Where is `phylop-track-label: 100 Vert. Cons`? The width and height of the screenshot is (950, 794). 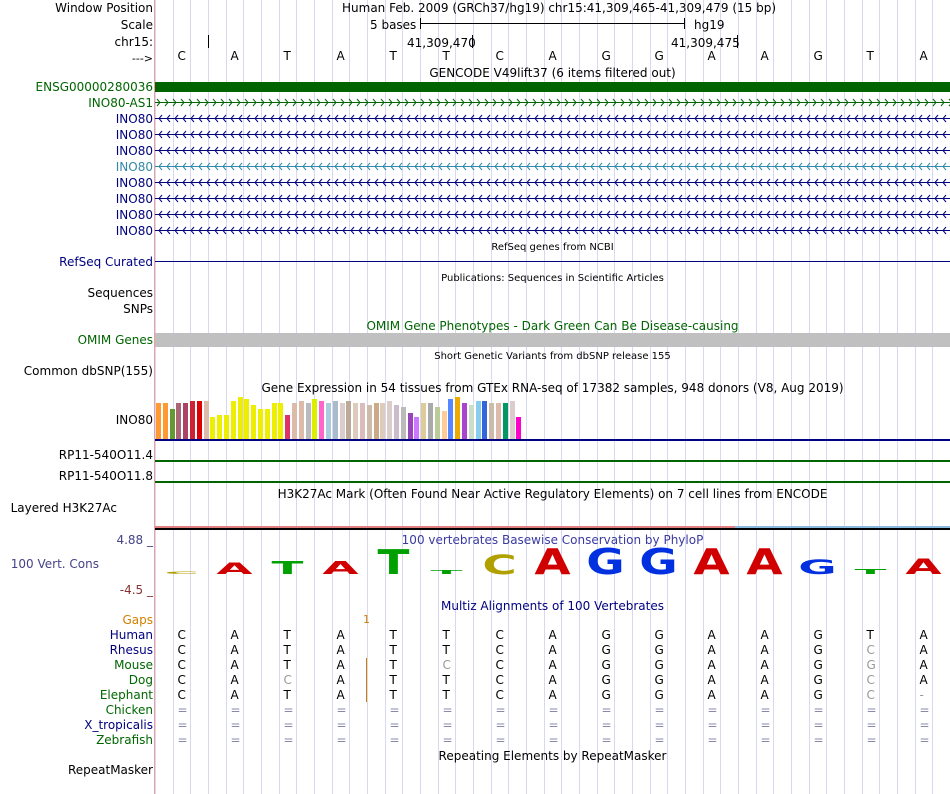 phylop-track-label: 100 Vert. Cons is located at coordinates (55, 564).